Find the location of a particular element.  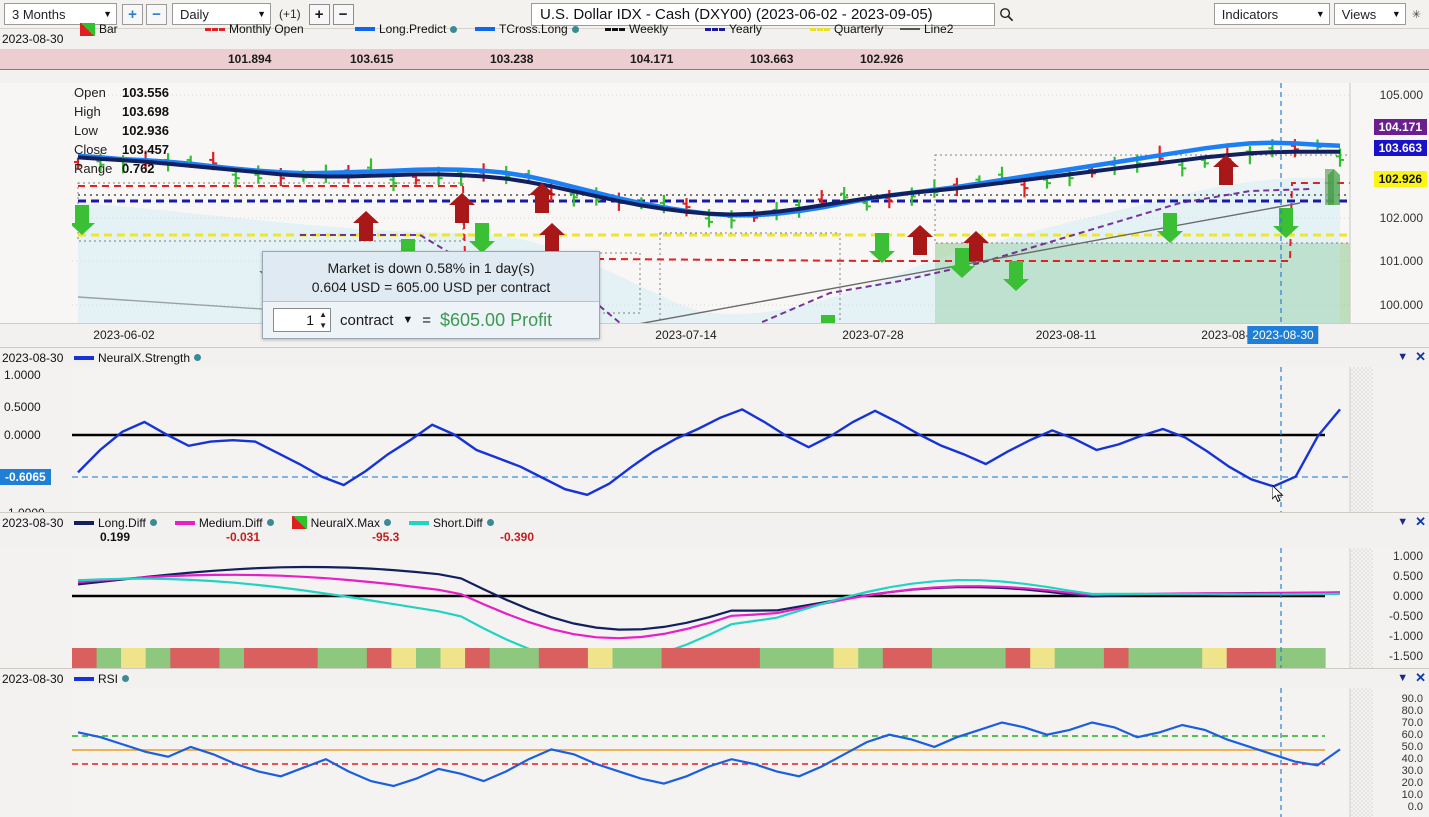

price-badge: 102.926 is located at coordinates (1400, 179).